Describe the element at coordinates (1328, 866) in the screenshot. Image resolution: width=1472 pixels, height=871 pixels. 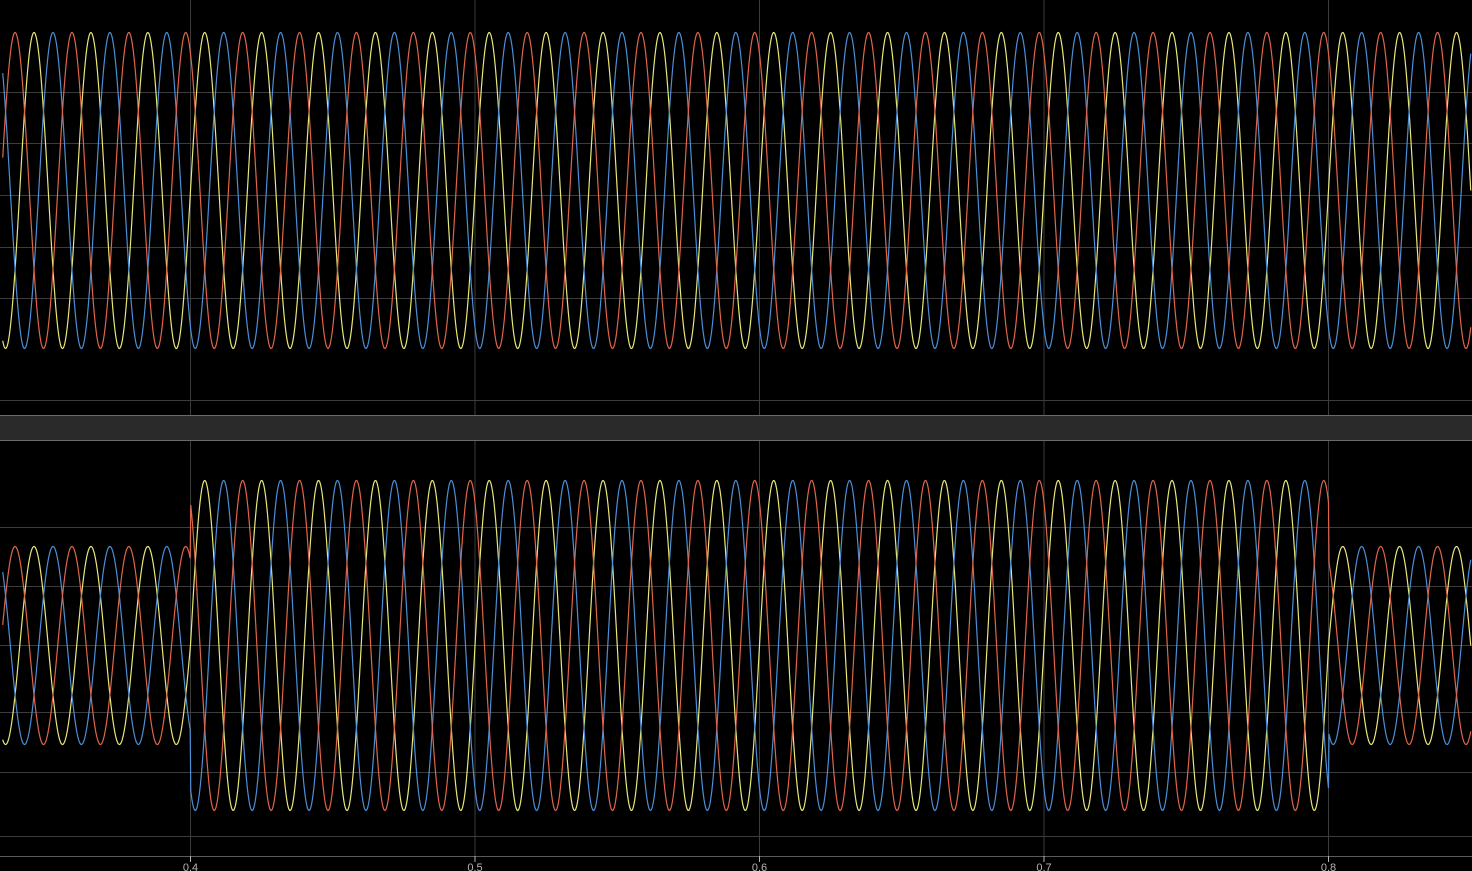
I see `x-tick-label: 0.8` at that location.